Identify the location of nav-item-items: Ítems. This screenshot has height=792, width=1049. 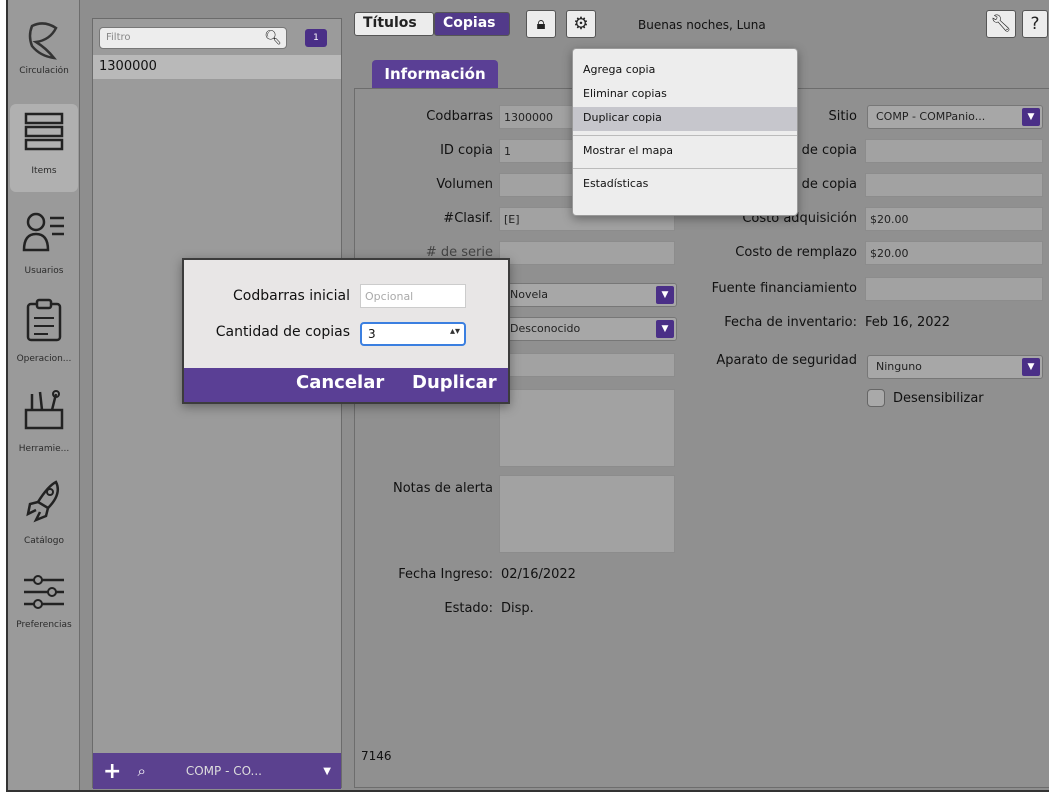
(44, 148).